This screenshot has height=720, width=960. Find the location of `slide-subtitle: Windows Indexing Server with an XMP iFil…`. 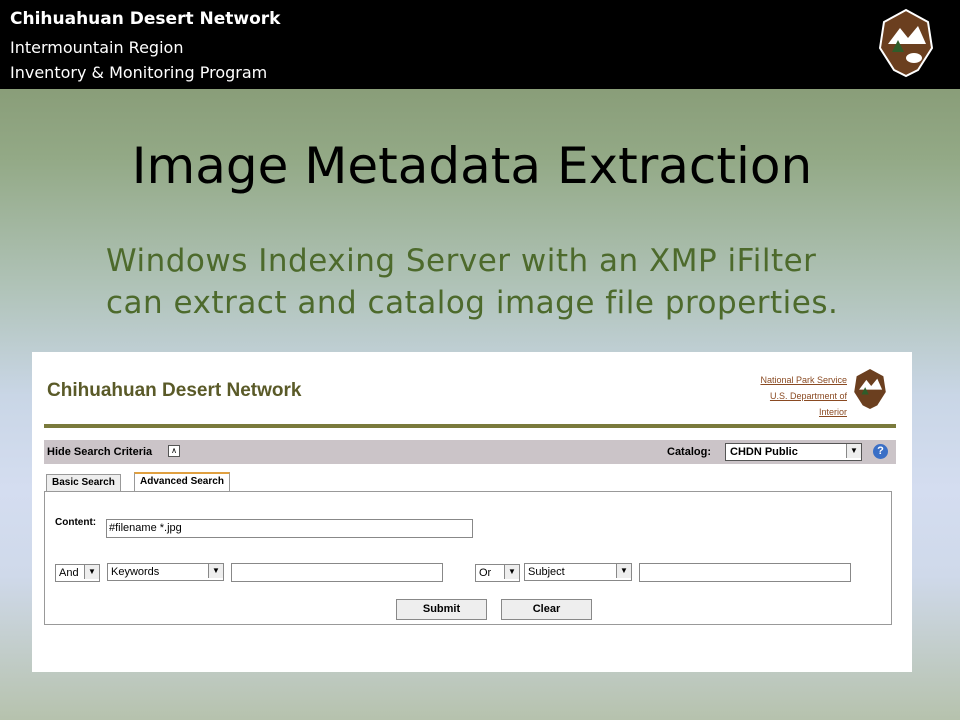

slide-subtitle: Windows Indexing Server with an XMP iFil… is located at coordinates (472, 282).